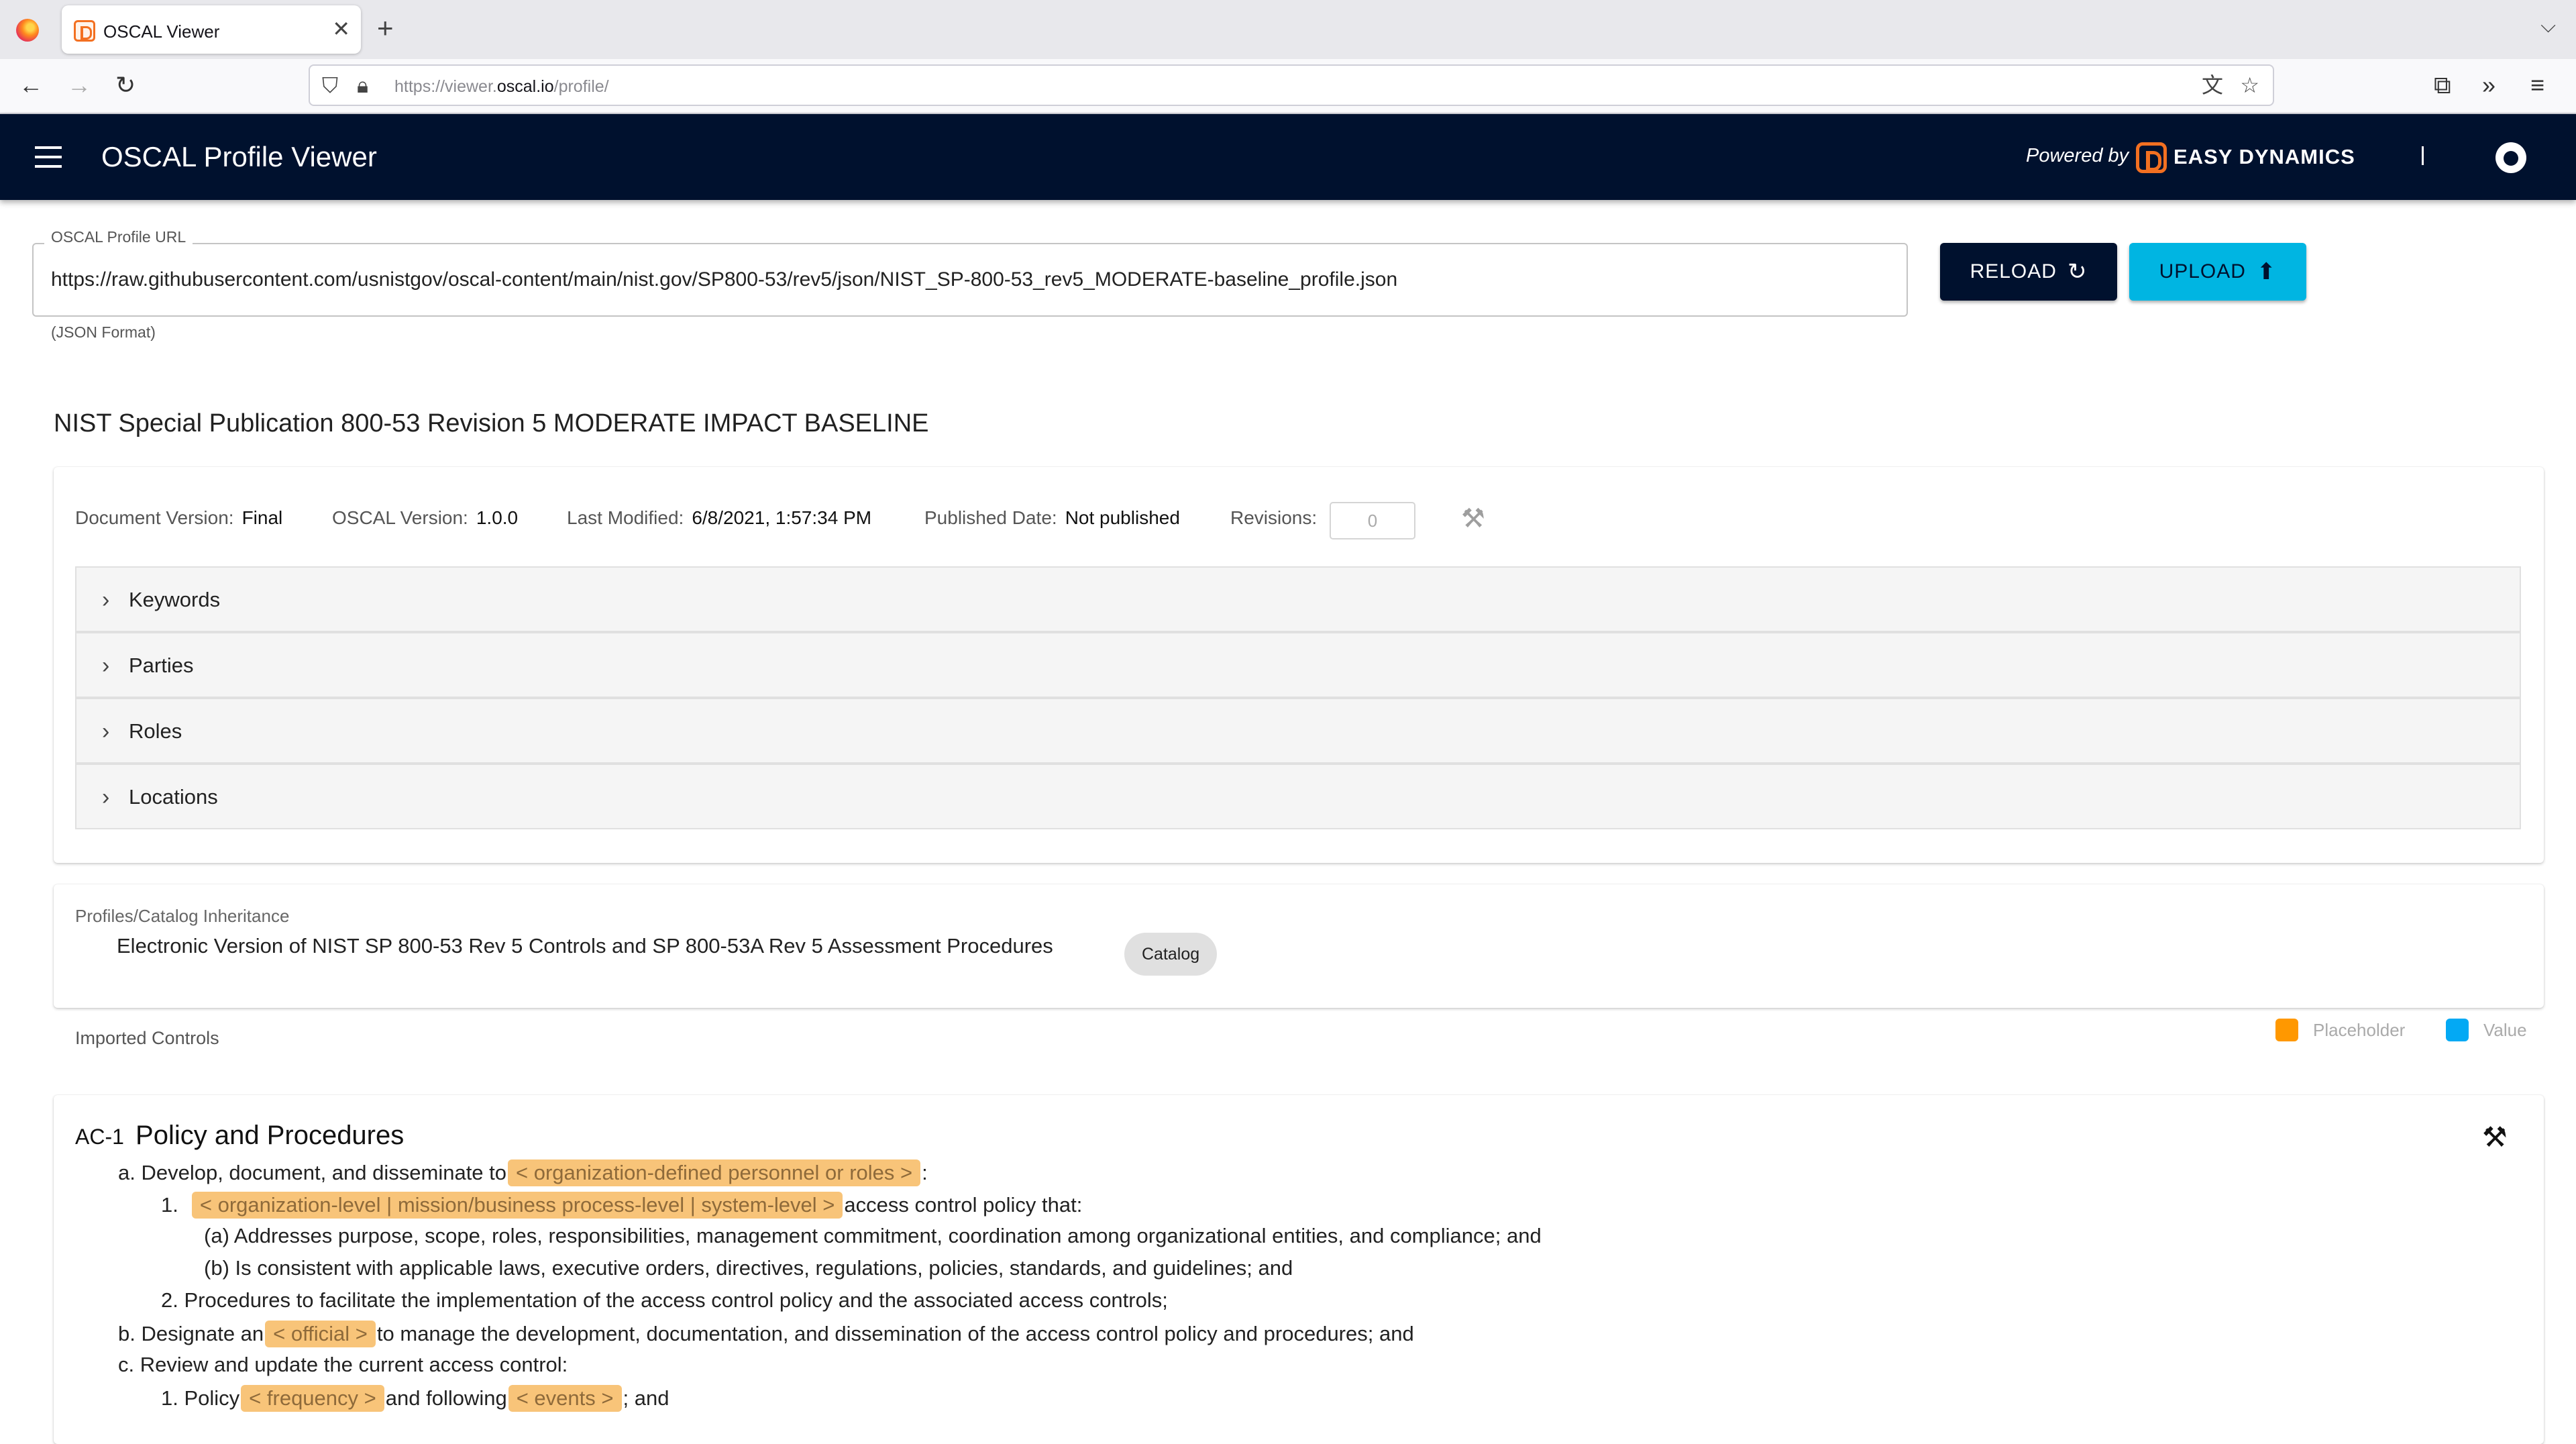 This screenshot has height=1444, width=2576. I want to click on document-version: Document Version: Final, so click(179, 517).